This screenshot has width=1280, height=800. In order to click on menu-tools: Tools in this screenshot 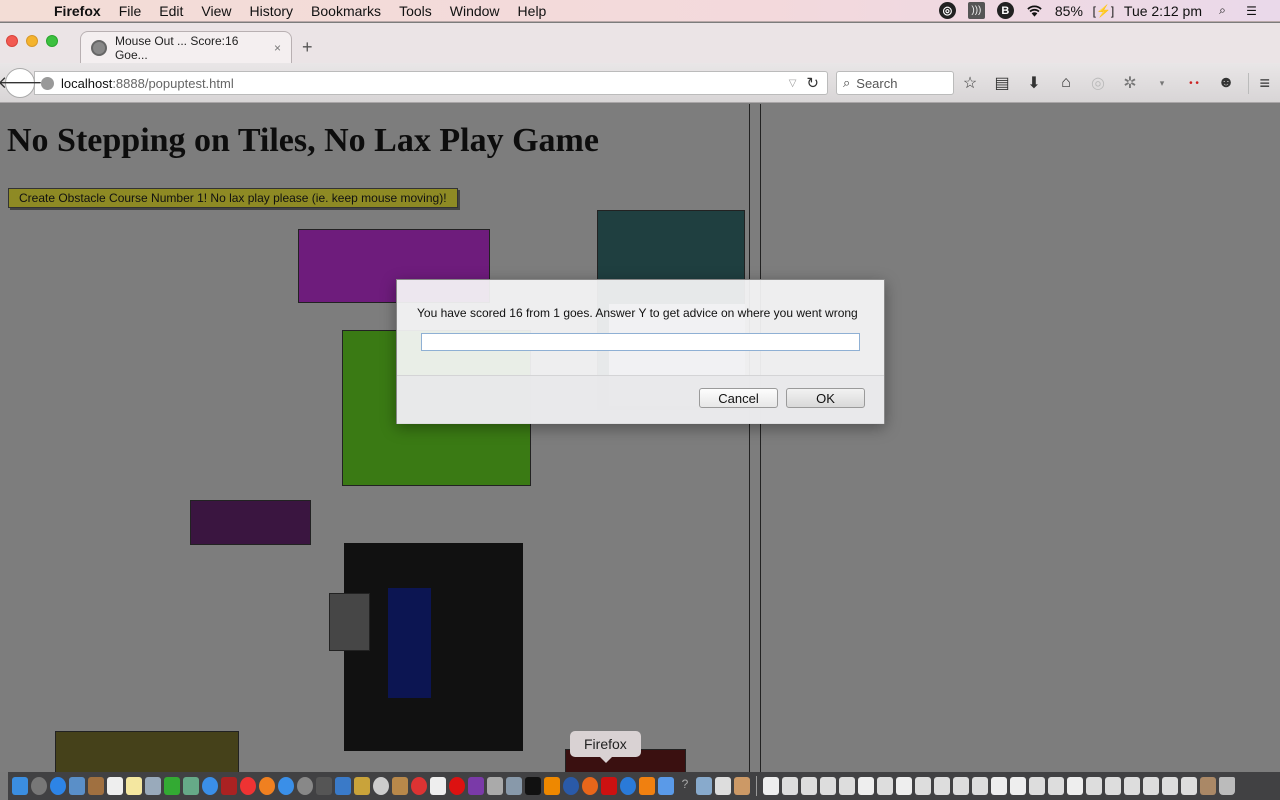, I will do `click(415, 11)`.